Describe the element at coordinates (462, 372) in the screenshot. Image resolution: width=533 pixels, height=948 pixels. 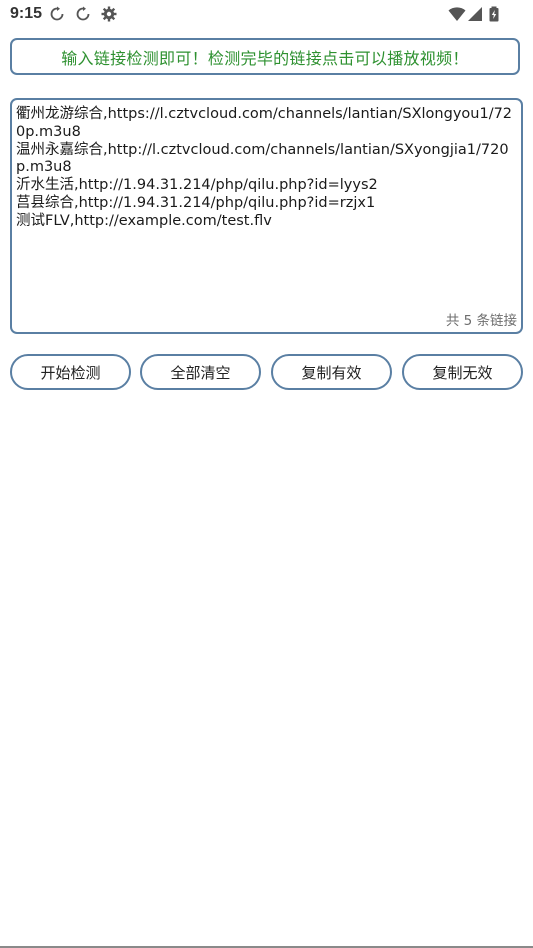
I see `copy-invalid-button: 复制无效` at that location.